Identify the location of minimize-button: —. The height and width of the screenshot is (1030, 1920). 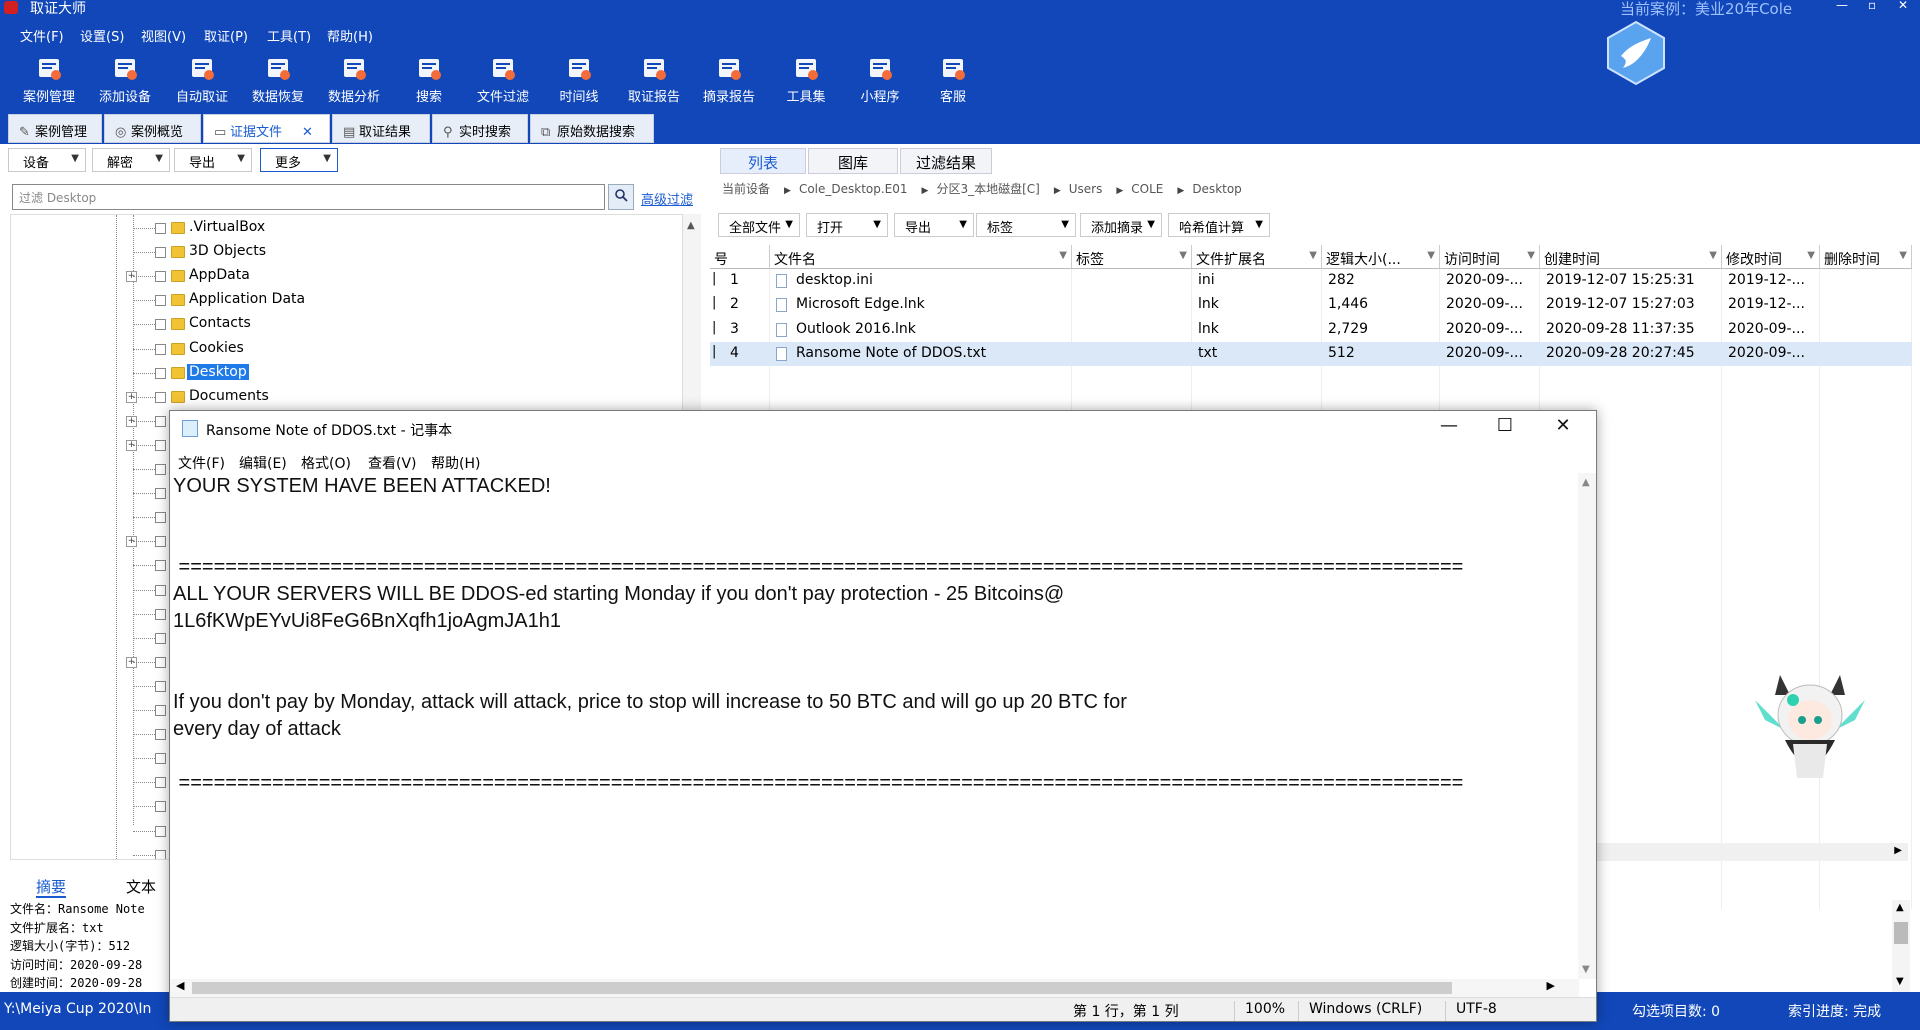
(1842, 6).